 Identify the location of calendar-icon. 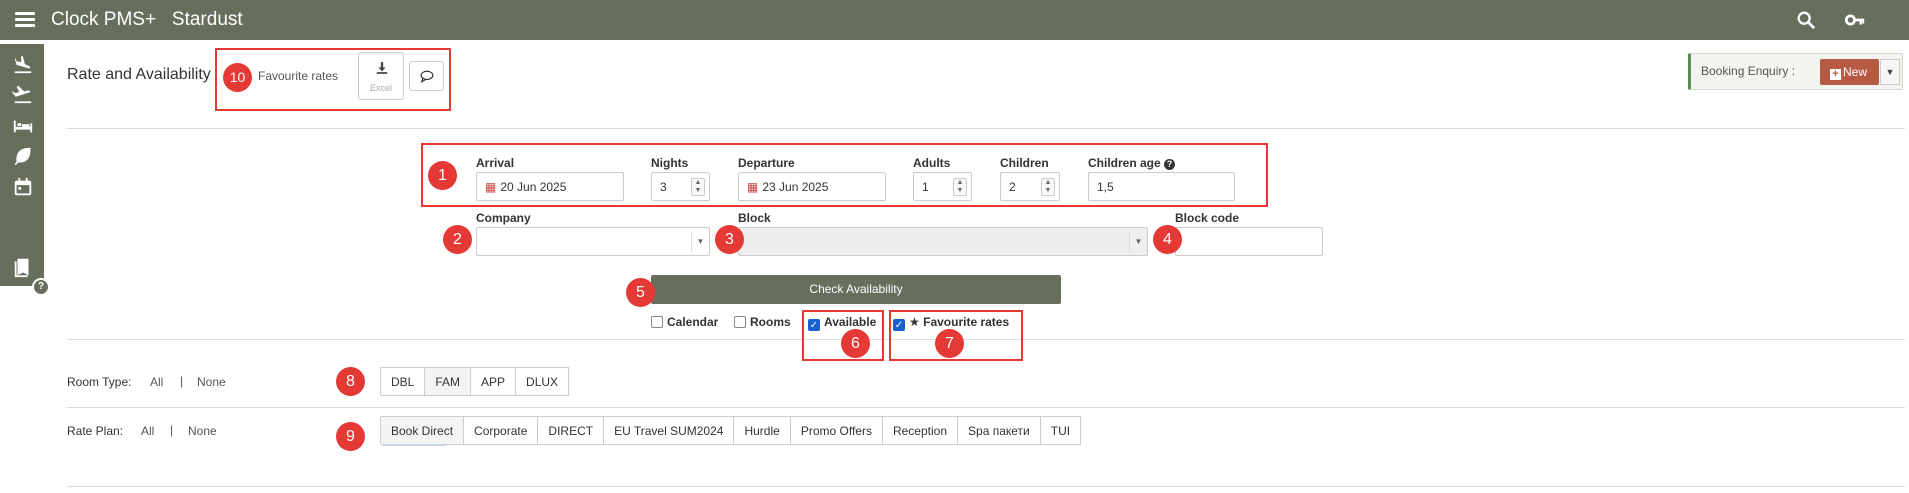
(23, 187).